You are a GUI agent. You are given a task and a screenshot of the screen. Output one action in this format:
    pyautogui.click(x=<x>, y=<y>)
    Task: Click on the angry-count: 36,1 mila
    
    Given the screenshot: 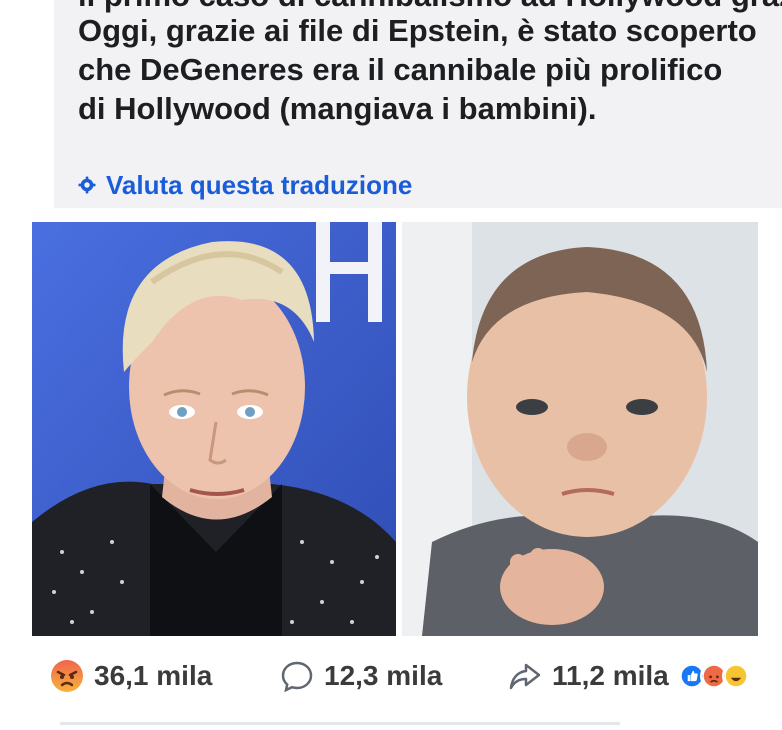 What is the action you would take?
    pyautogui.click(x=153, y=675)
    